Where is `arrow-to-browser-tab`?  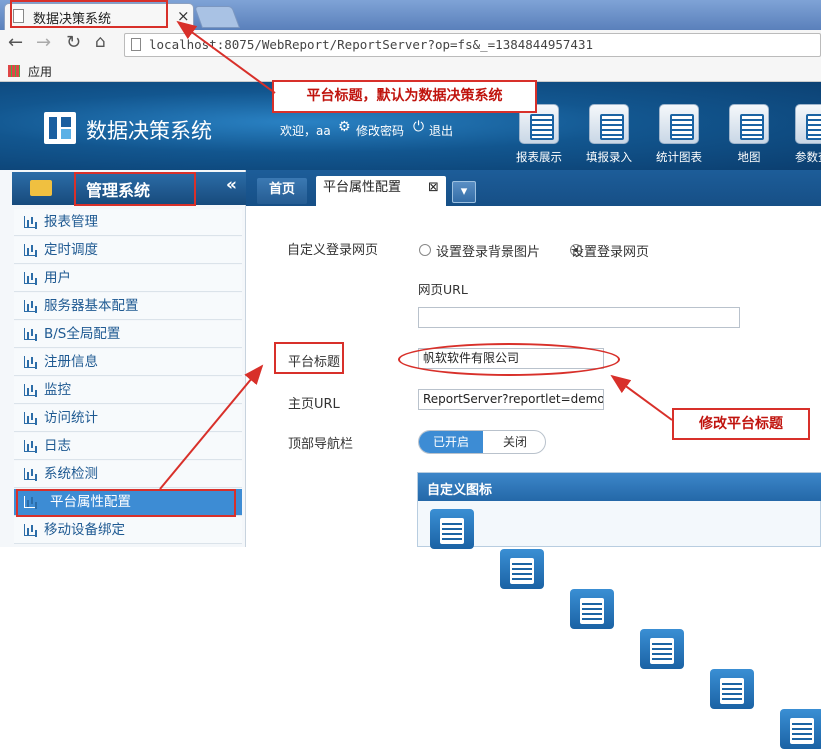
arrow-to-browser-tab is located at coordinates (226, 57).